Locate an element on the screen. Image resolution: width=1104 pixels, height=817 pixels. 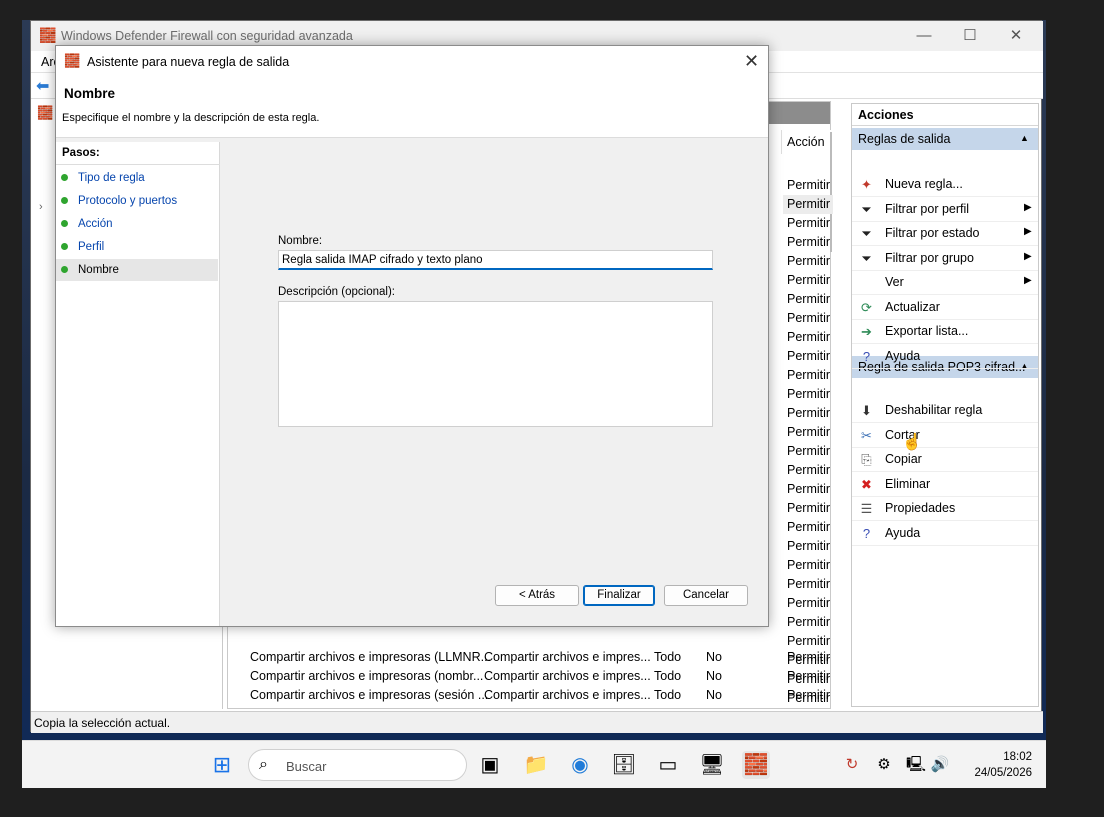
collapse-arrow-icon: ▲ is located at coordinates (1024, 138).